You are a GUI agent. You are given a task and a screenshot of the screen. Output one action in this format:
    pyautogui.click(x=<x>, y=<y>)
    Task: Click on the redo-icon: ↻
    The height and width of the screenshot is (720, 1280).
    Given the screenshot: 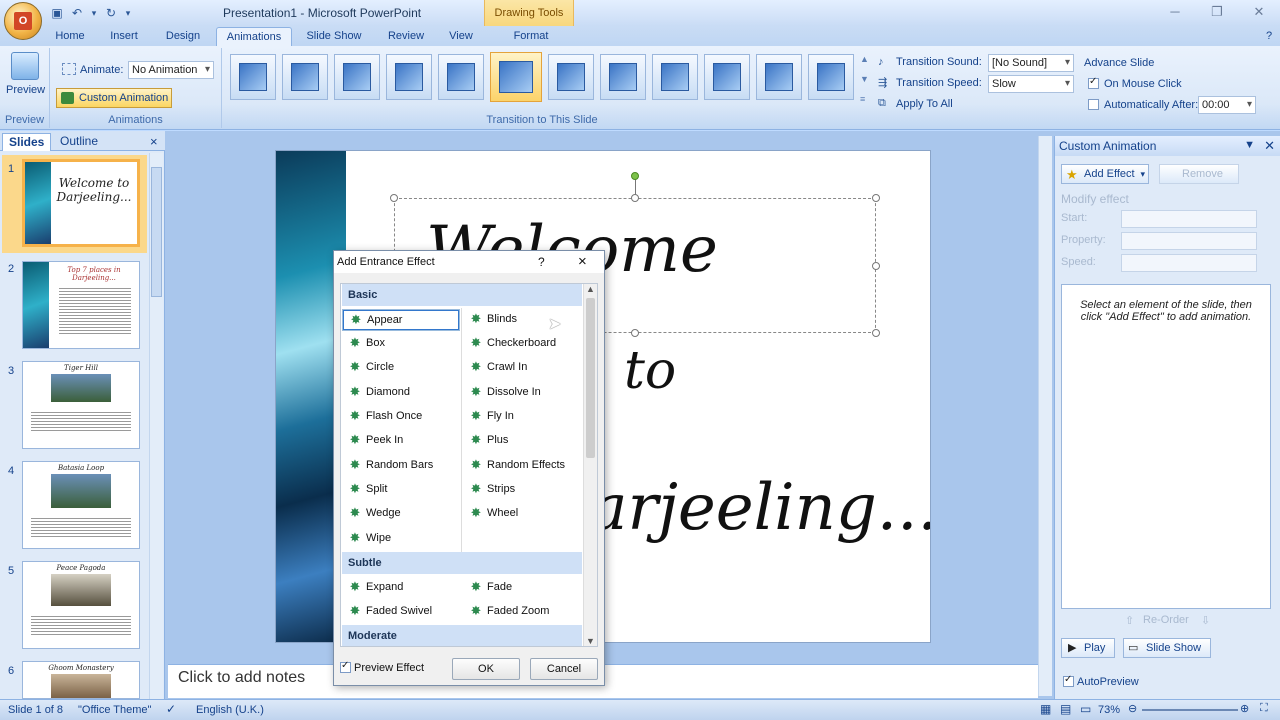 What is the action you would take?
    pyautogui.click(x=111, y=13)
    